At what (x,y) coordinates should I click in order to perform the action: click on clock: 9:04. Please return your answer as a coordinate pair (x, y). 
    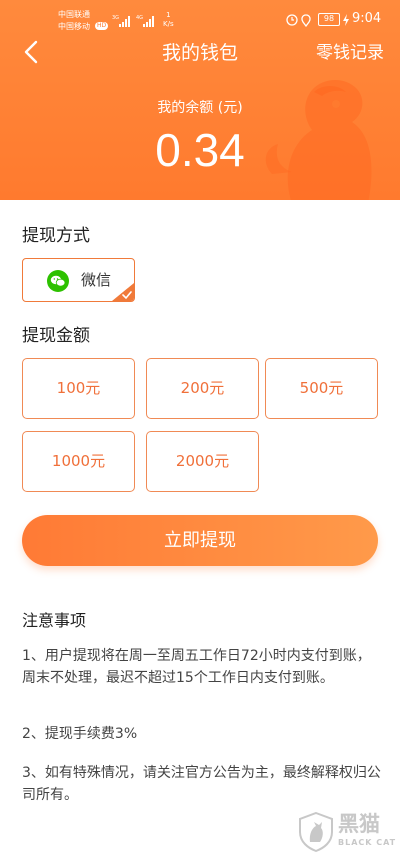
    Looking at the image, I should click on (367, 18).